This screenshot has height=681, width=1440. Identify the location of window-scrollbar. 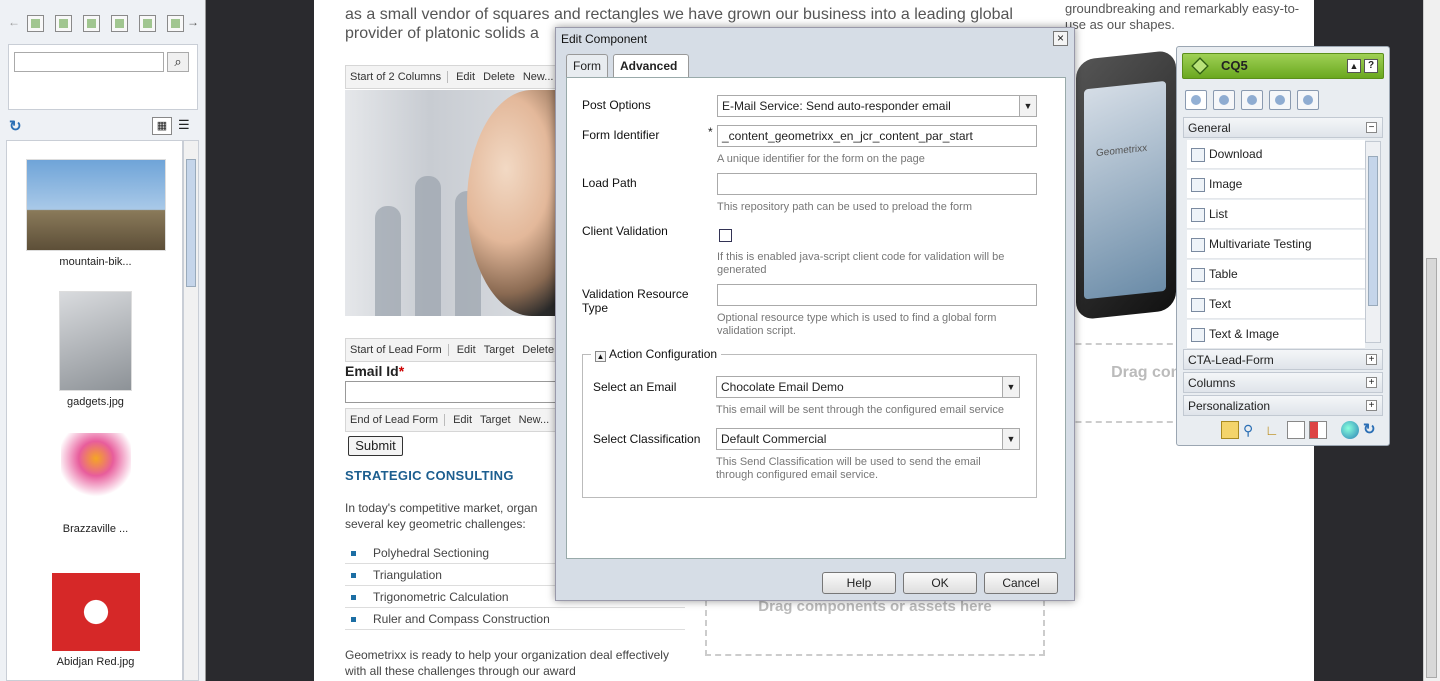
(1431, 340).